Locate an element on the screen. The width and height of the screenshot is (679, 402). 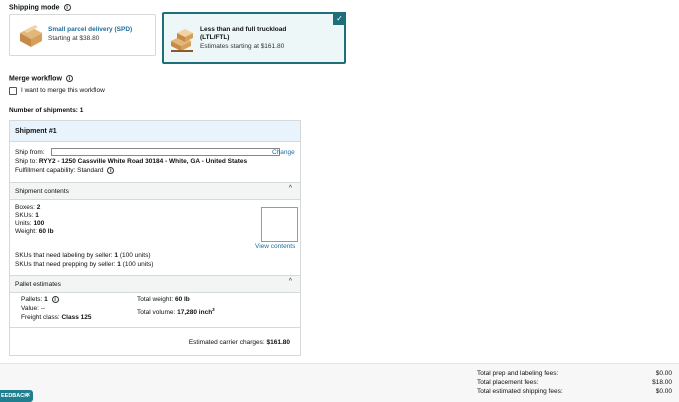
prepping-value: 1 is located at coordinates (119, 264).